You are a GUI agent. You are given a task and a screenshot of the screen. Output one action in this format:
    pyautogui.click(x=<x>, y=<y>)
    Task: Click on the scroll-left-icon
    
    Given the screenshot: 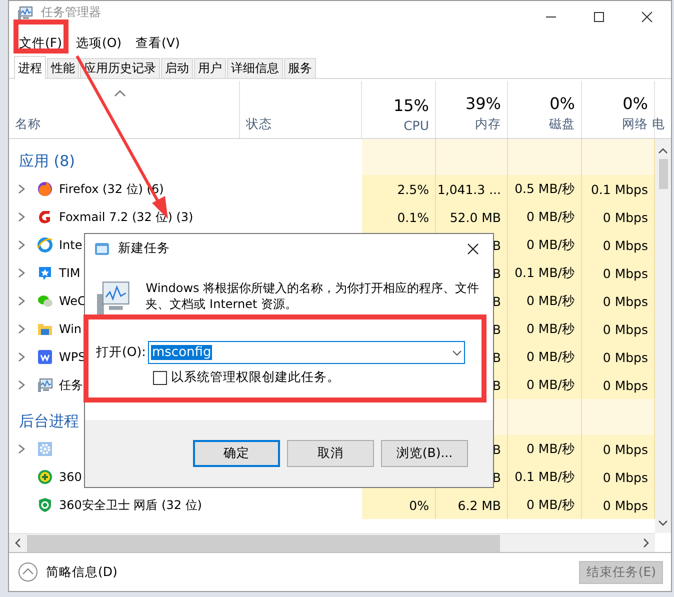 What is the action you would take?
    pyautogui.click(x=18, y=543)
    